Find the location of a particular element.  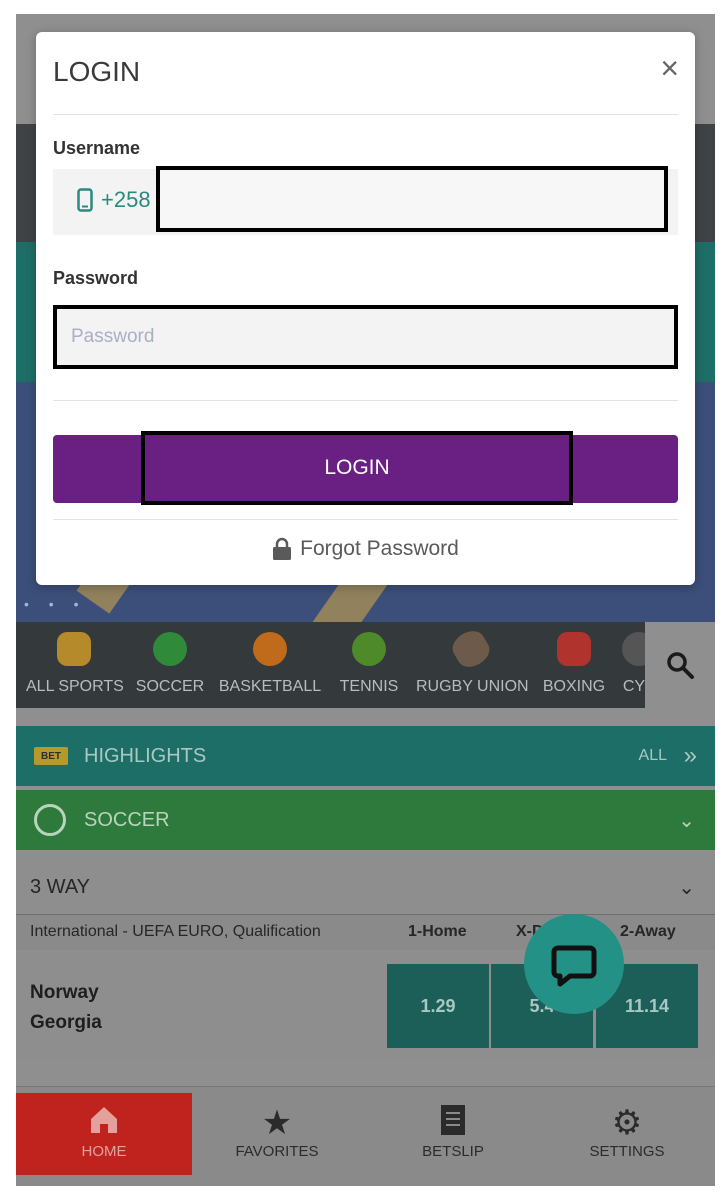

phone-prefix-text: +258 is located at coordinates (126, 199).